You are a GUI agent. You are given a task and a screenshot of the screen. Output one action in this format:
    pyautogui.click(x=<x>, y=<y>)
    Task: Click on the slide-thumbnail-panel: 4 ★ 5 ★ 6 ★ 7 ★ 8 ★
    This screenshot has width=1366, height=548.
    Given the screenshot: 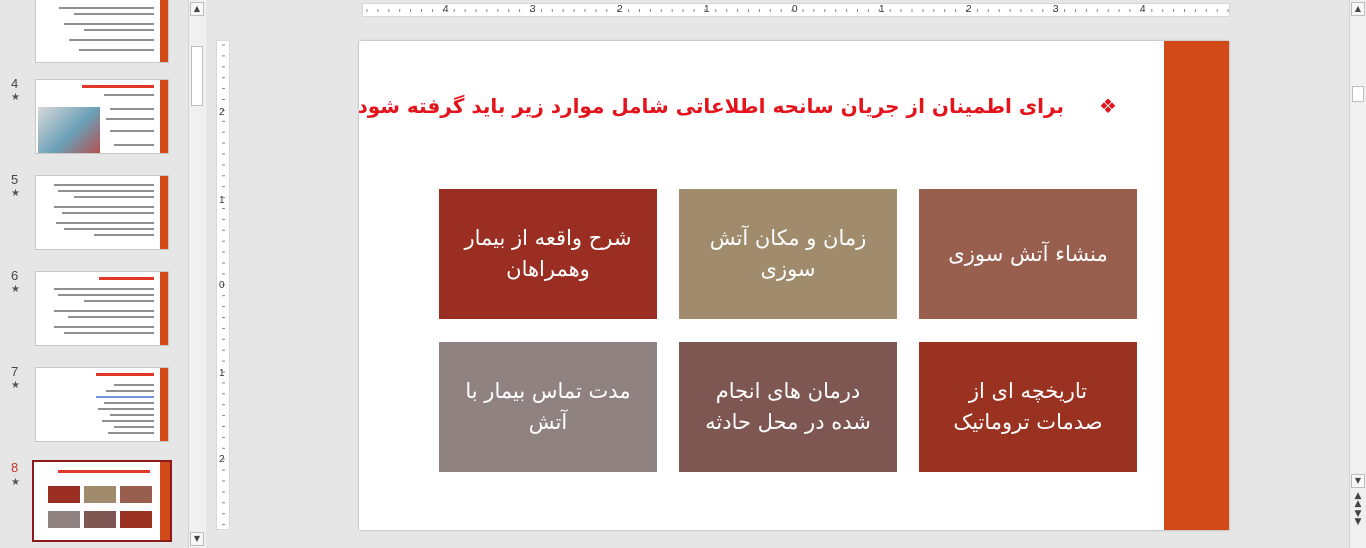 What is the action you would take?
    pyautogui.click(x=94, y=274)
    